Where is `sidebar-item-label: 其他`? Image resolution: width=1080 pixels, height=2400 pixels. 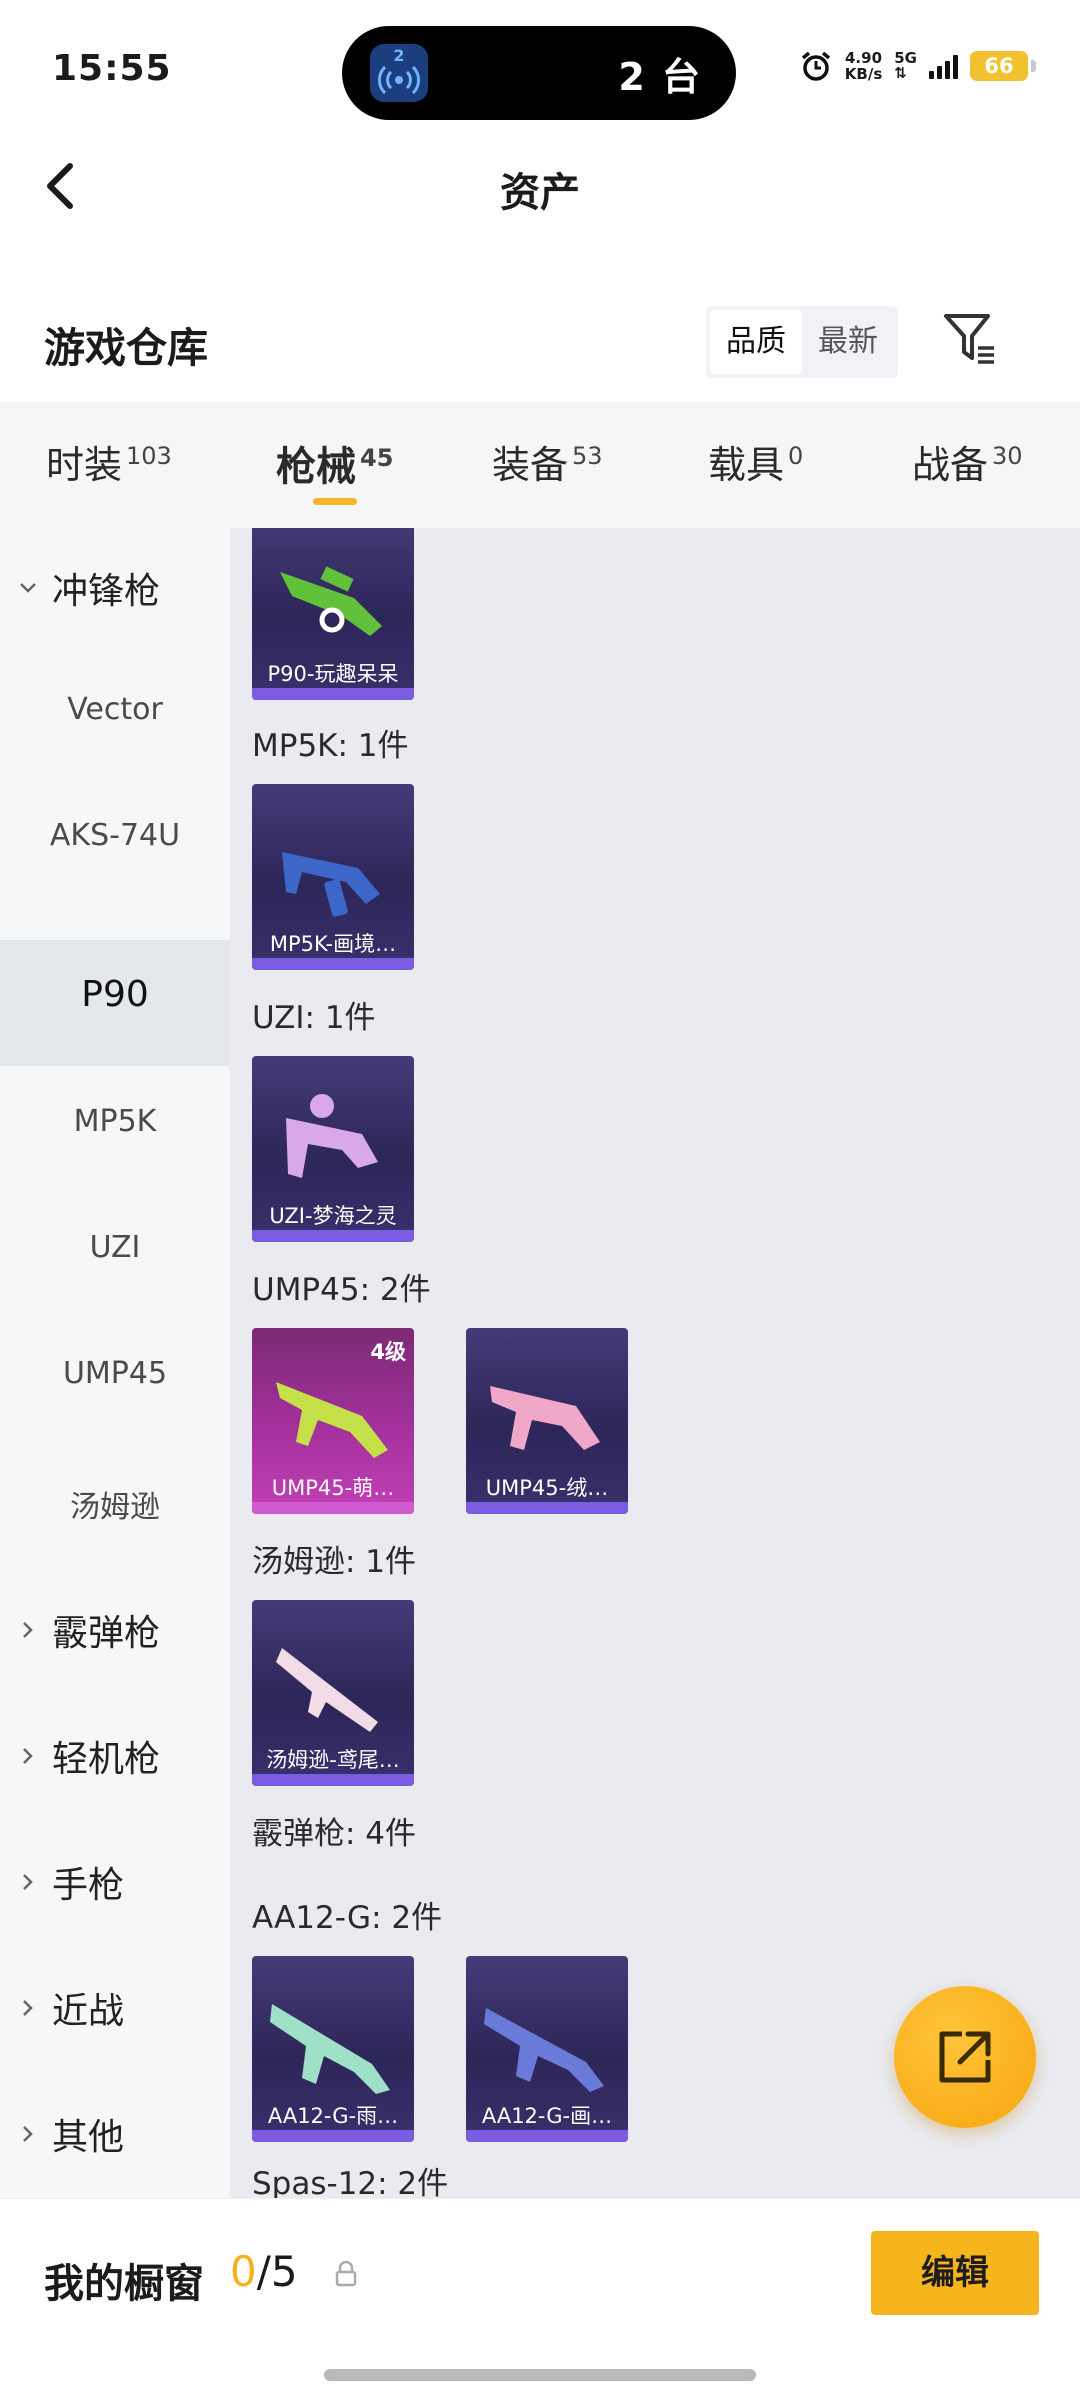 sidebar-item-label: 其他 is located at coordinates (88, 2137).